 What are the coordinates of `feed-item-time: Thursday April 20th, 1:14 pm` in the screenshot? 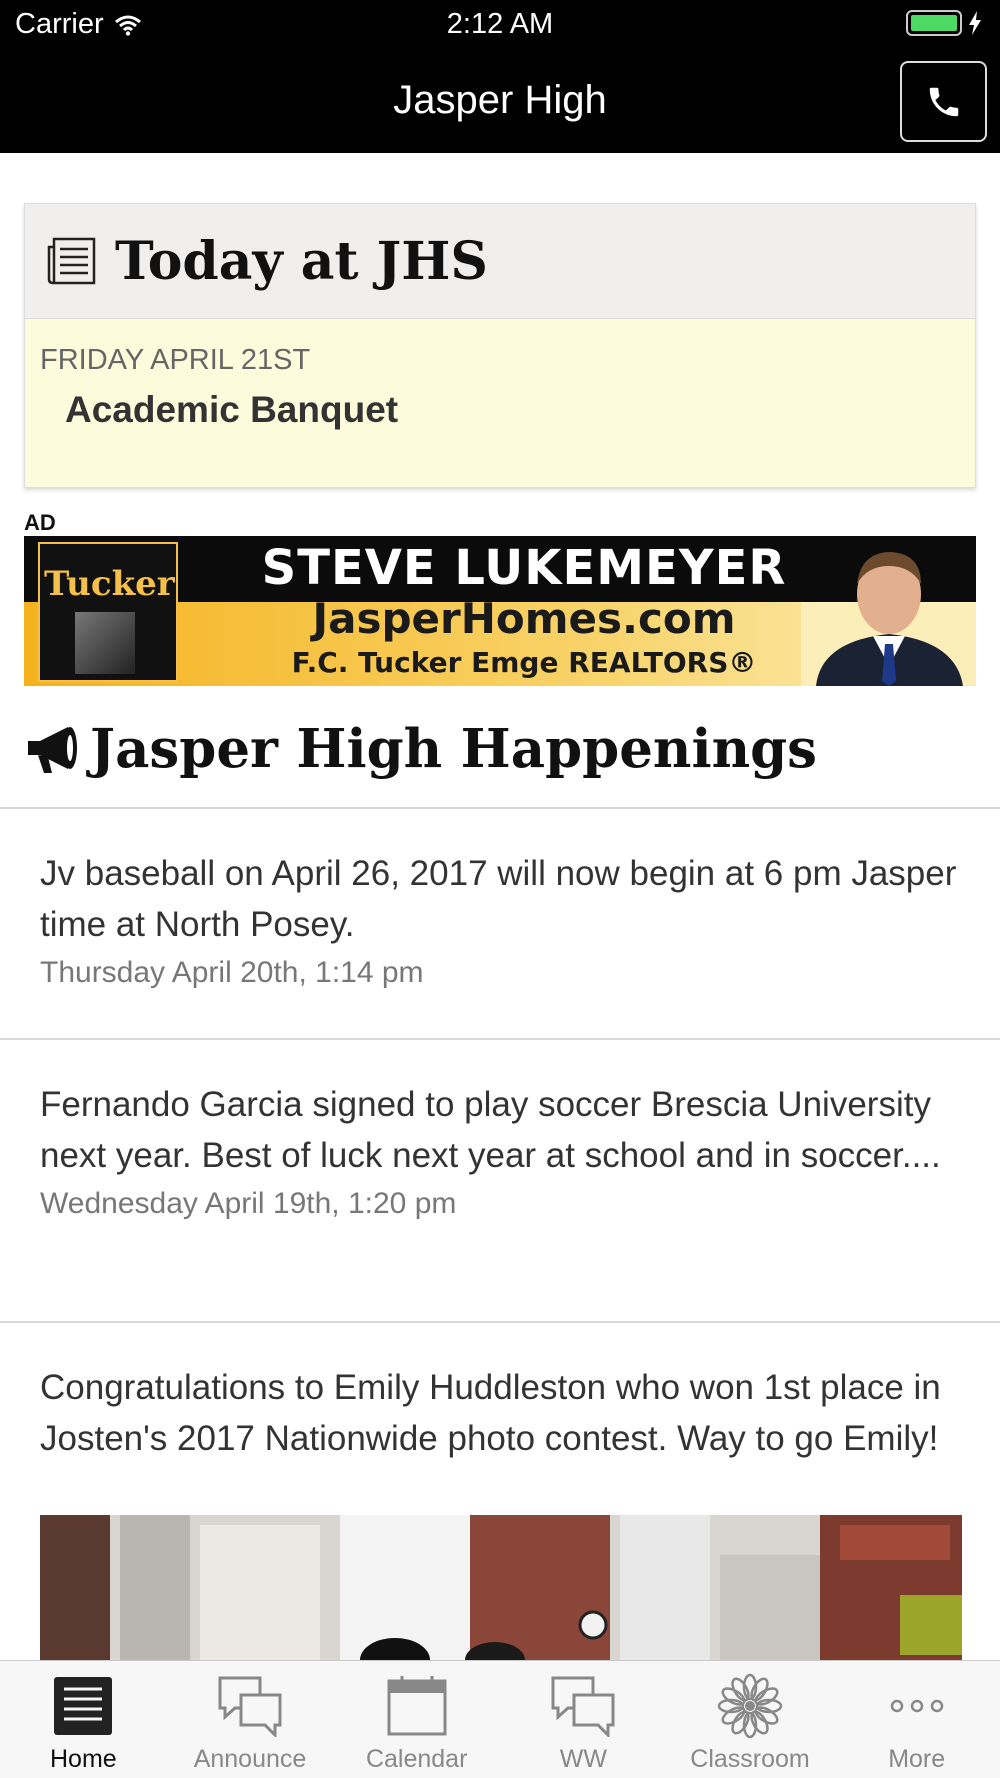 It's located at (232, 972).